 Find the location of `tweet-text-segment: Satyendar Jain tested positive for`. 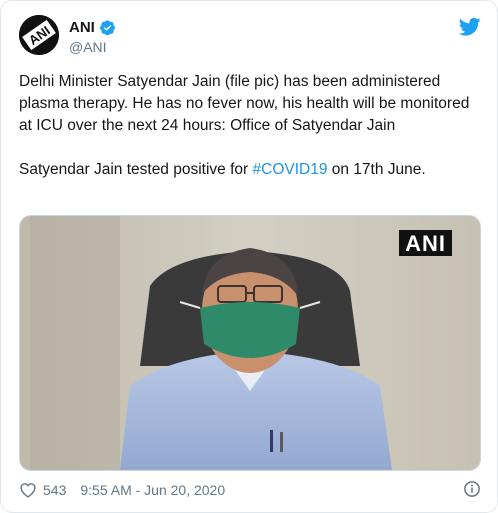

tweet-text-segment: Satyendar Jain tested positive for is located at coordinates (136, 169).